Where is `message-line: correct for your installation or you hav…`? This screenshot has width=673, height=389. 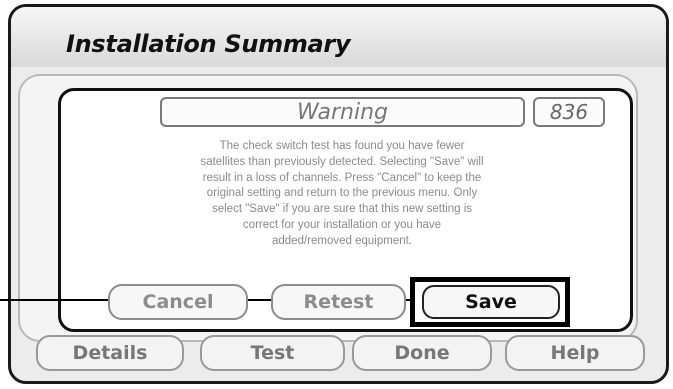 message-line: correct for your installation or you hav… is located at coordinates (342, 224).